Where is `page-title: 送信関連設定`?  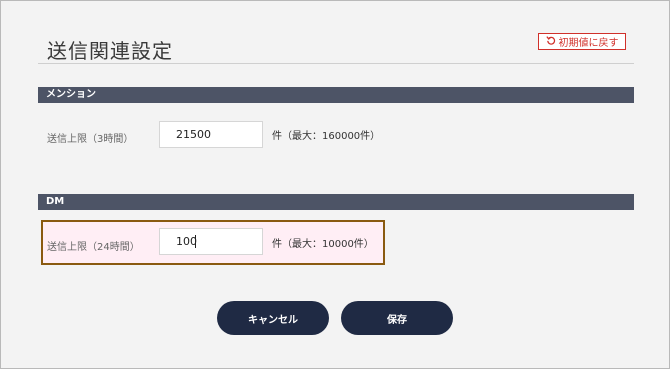
page-title: 送信関連設定 is located at coordinates (110, 51).